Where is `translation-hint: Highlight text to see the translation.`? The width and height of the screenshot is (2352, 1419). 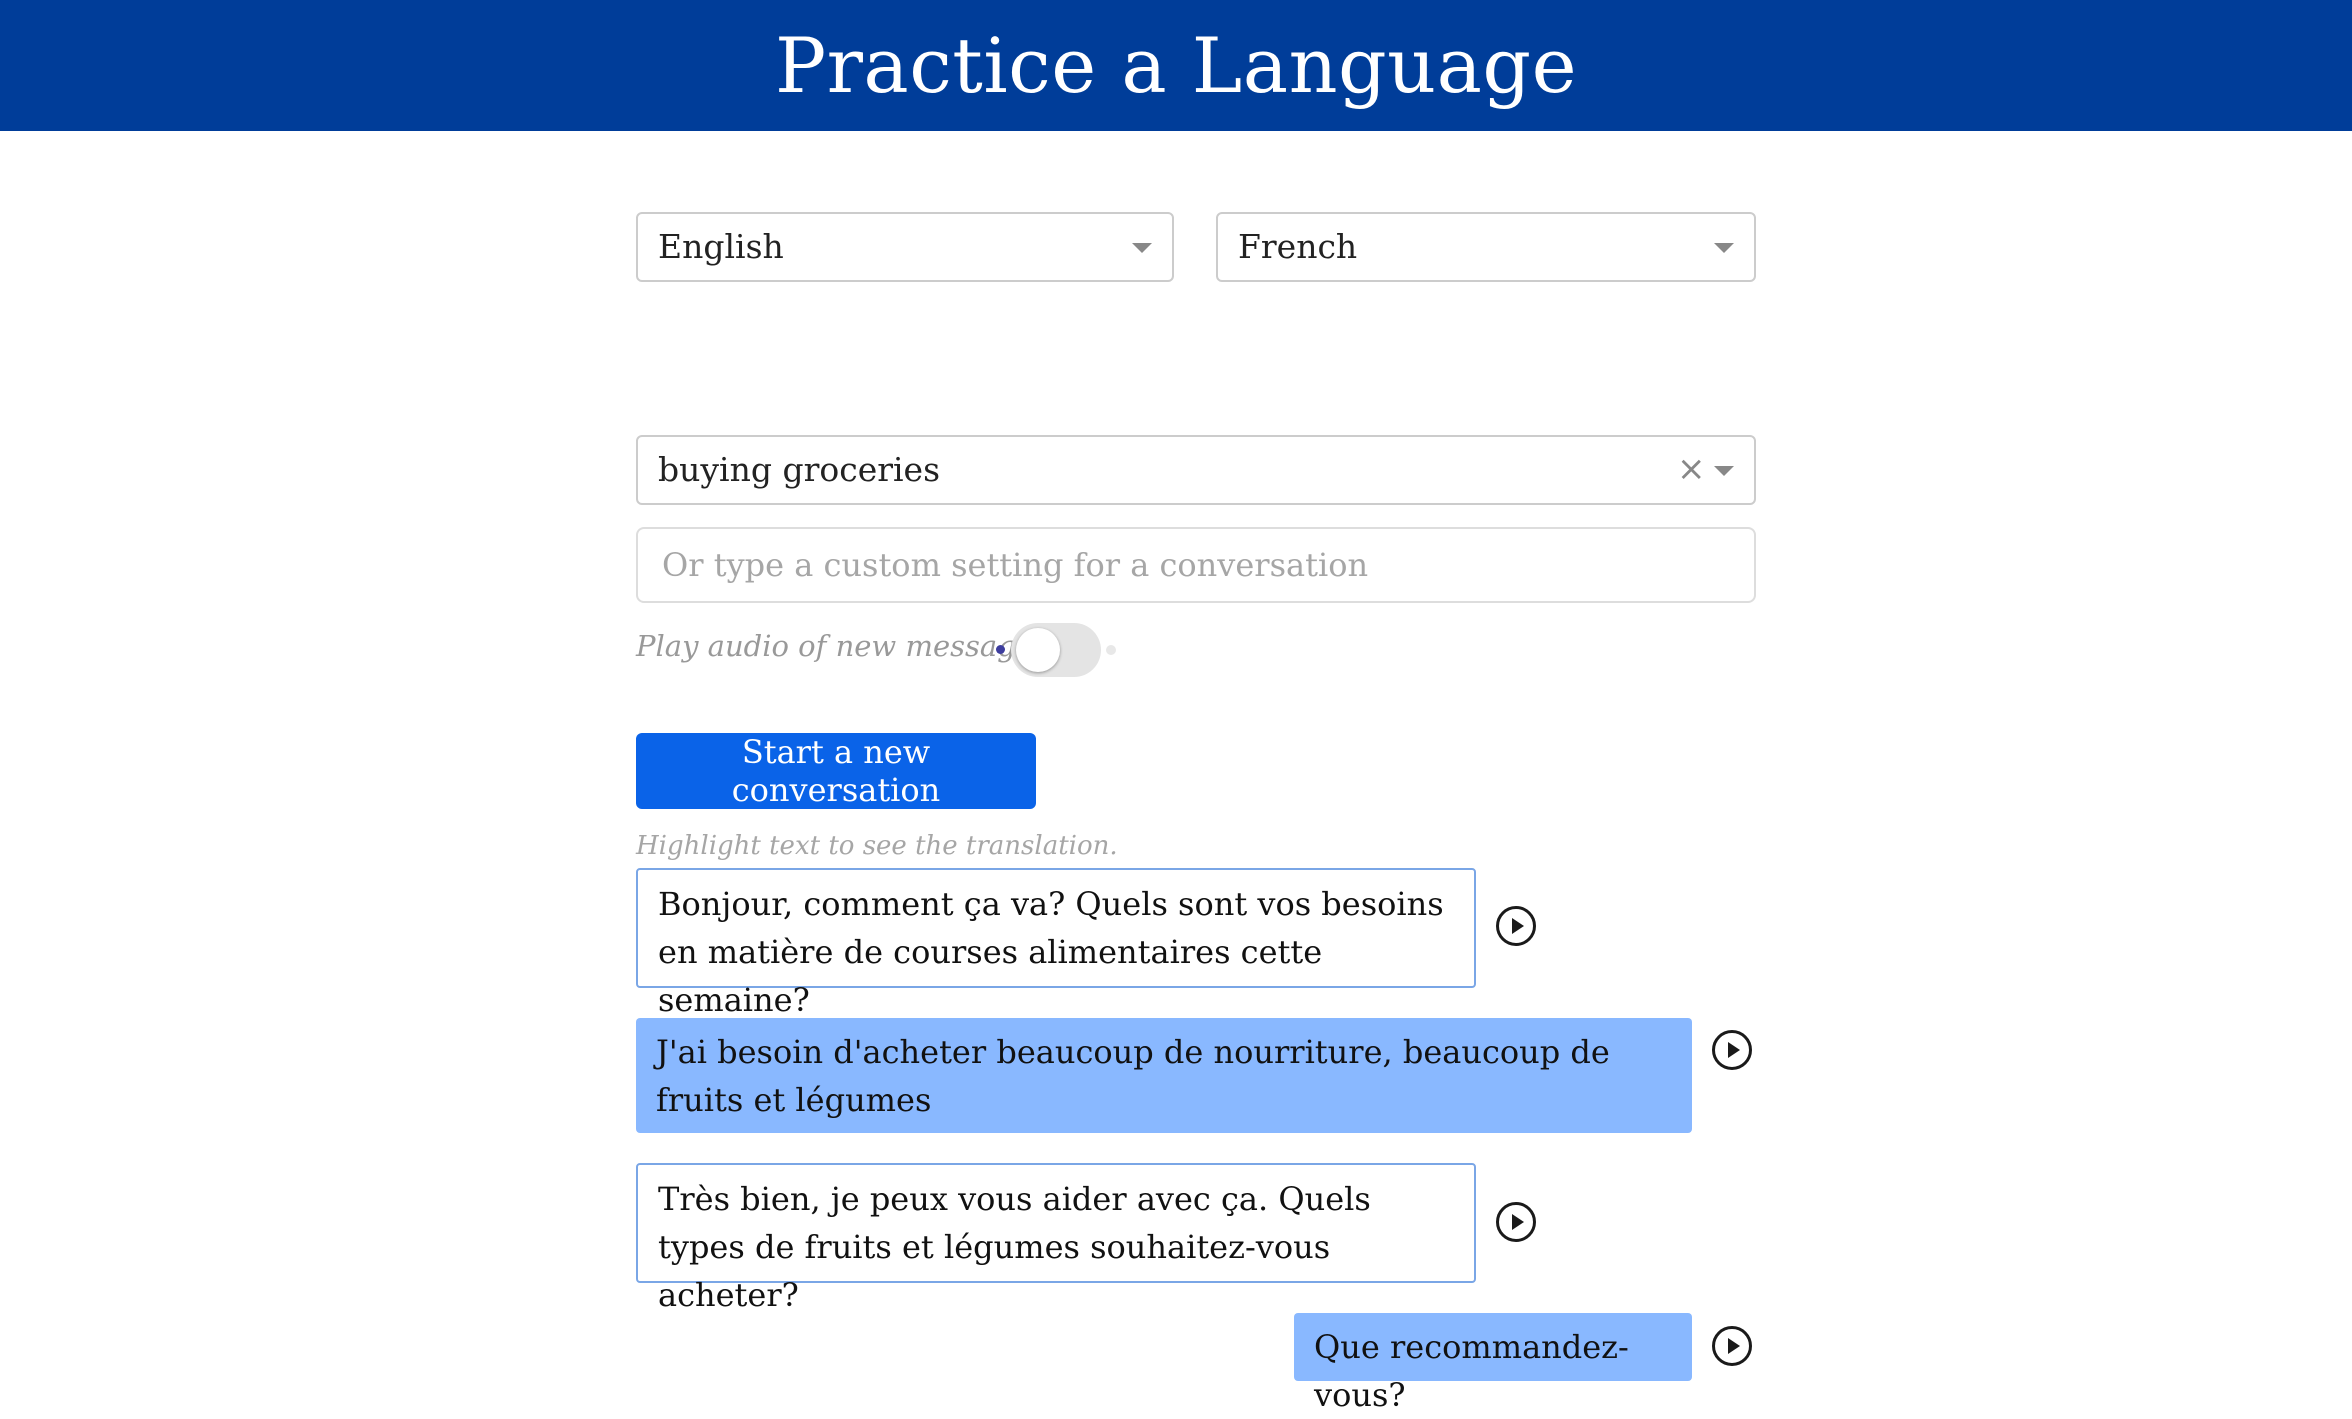
translation-hint: Highlight text to see the translation. is located at coordinates (877, 846).